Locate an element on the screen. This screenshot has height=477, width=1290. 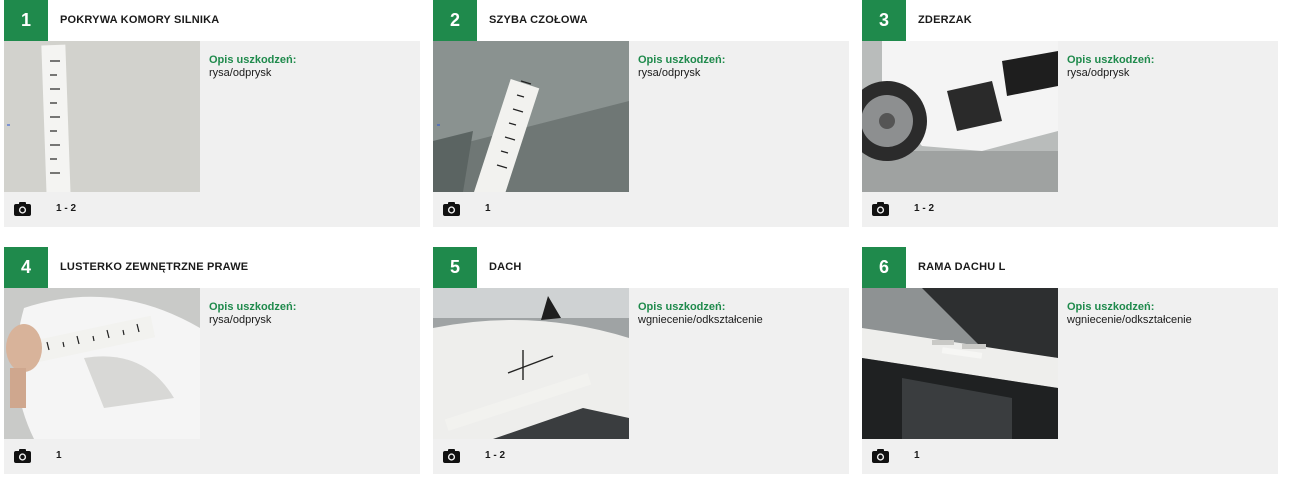
item-number-badge: 1 is located at coordinates (26, 20).